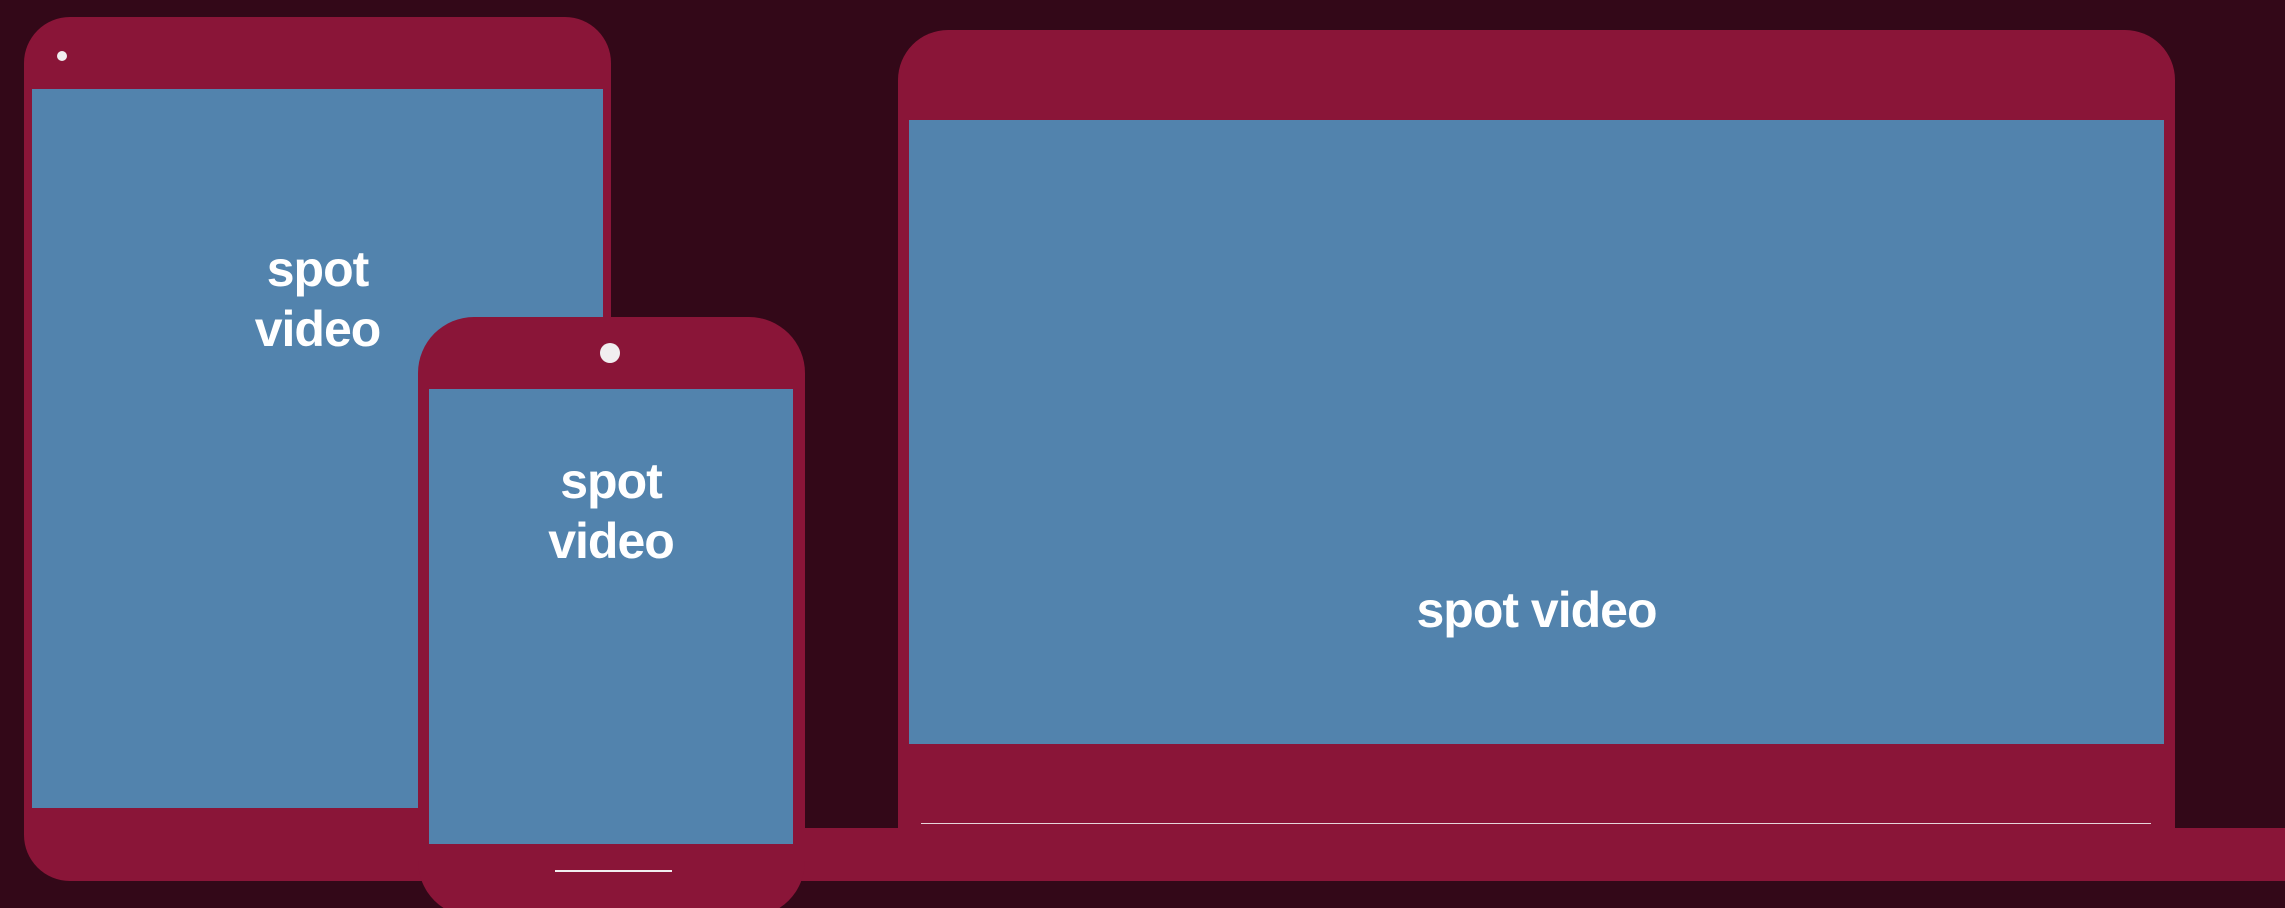  Describe the element at coordinates (1536, 610) in the screenshot. I see `laptop-screen-label: spot video` at that location.